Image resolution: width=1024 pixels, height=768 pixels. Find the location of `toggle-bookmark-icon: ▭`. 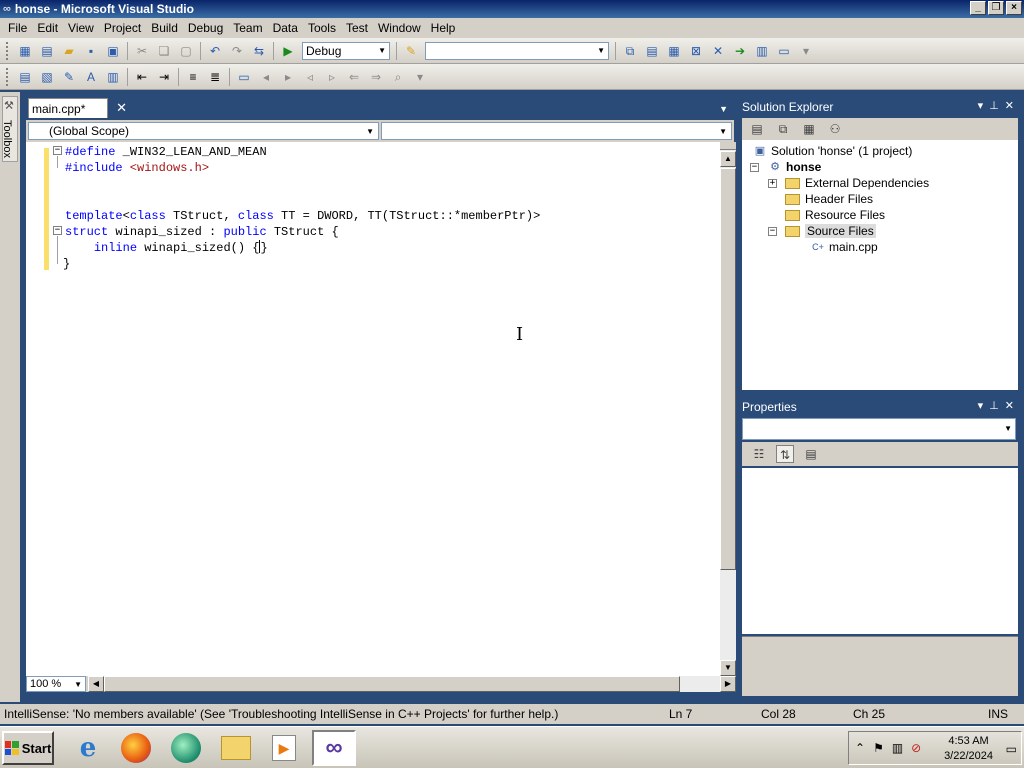

toggle-bookmark-icon: ▭ is located at coordinates (244, 77).